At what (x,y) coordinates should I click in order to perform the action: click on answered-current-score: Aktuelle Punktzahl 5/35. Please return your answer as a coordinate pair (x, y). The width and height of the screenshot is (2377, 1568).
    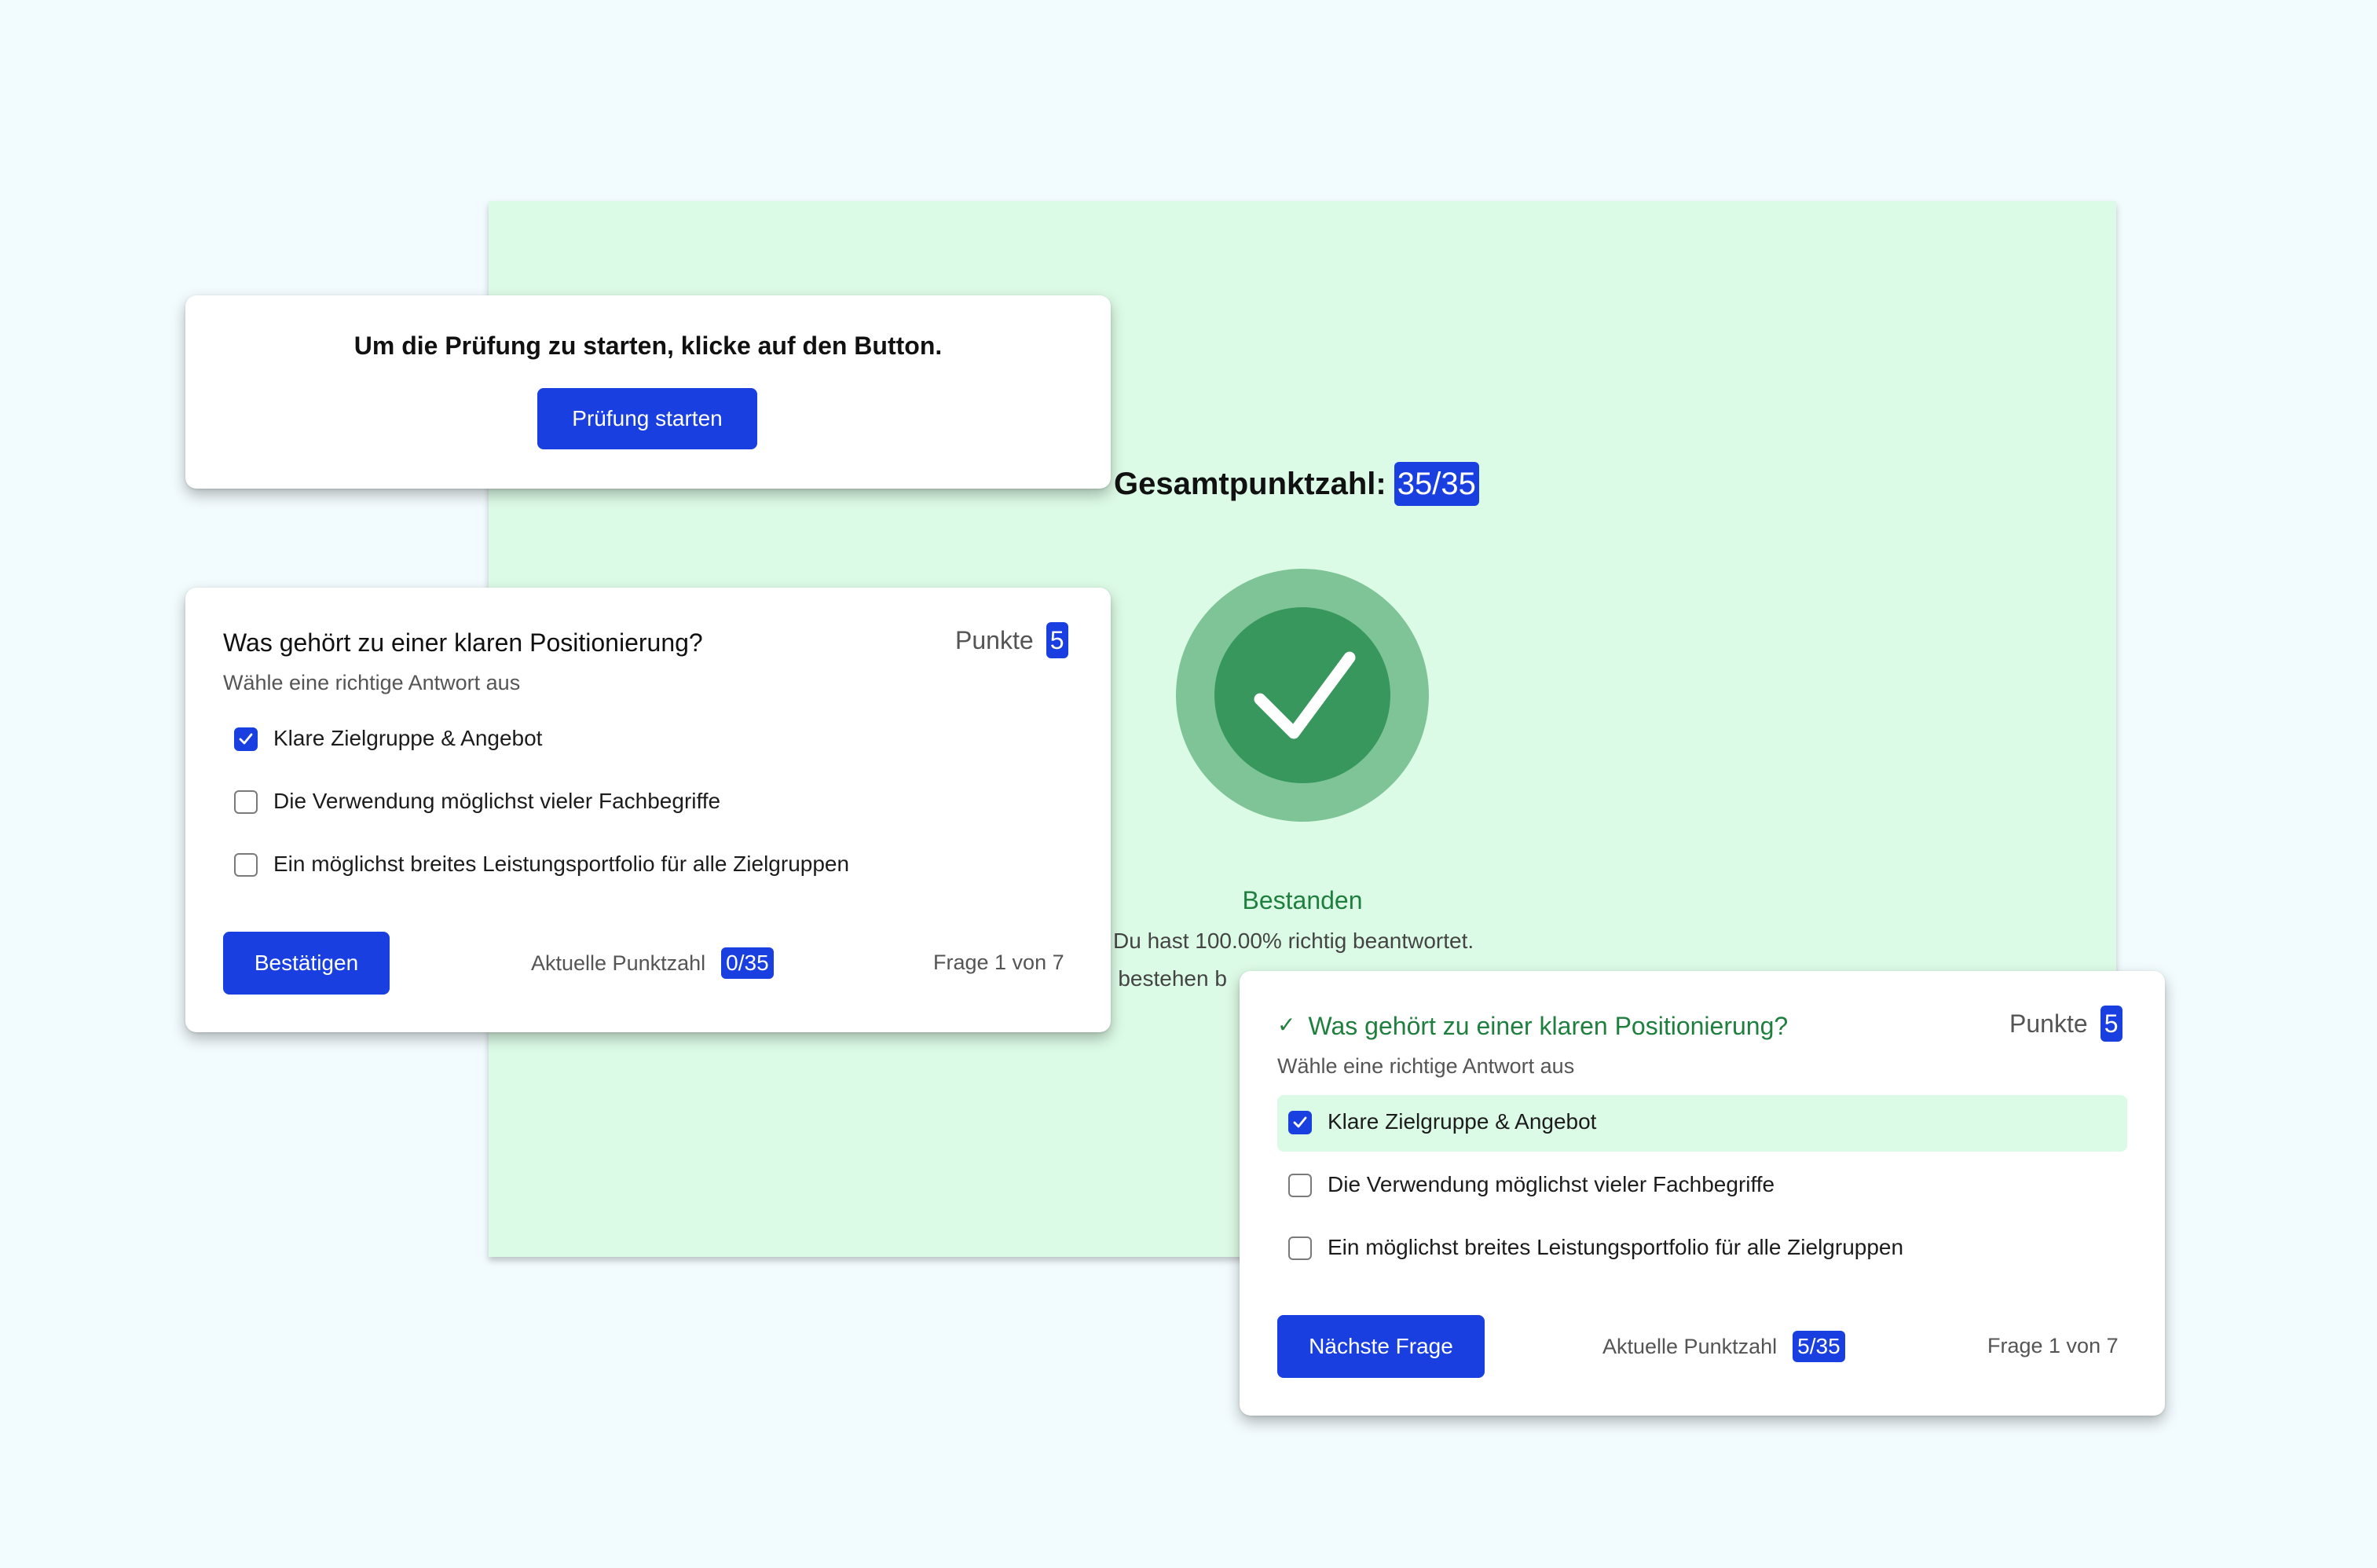
    Looking at the image, I should click on (1723, 1347).